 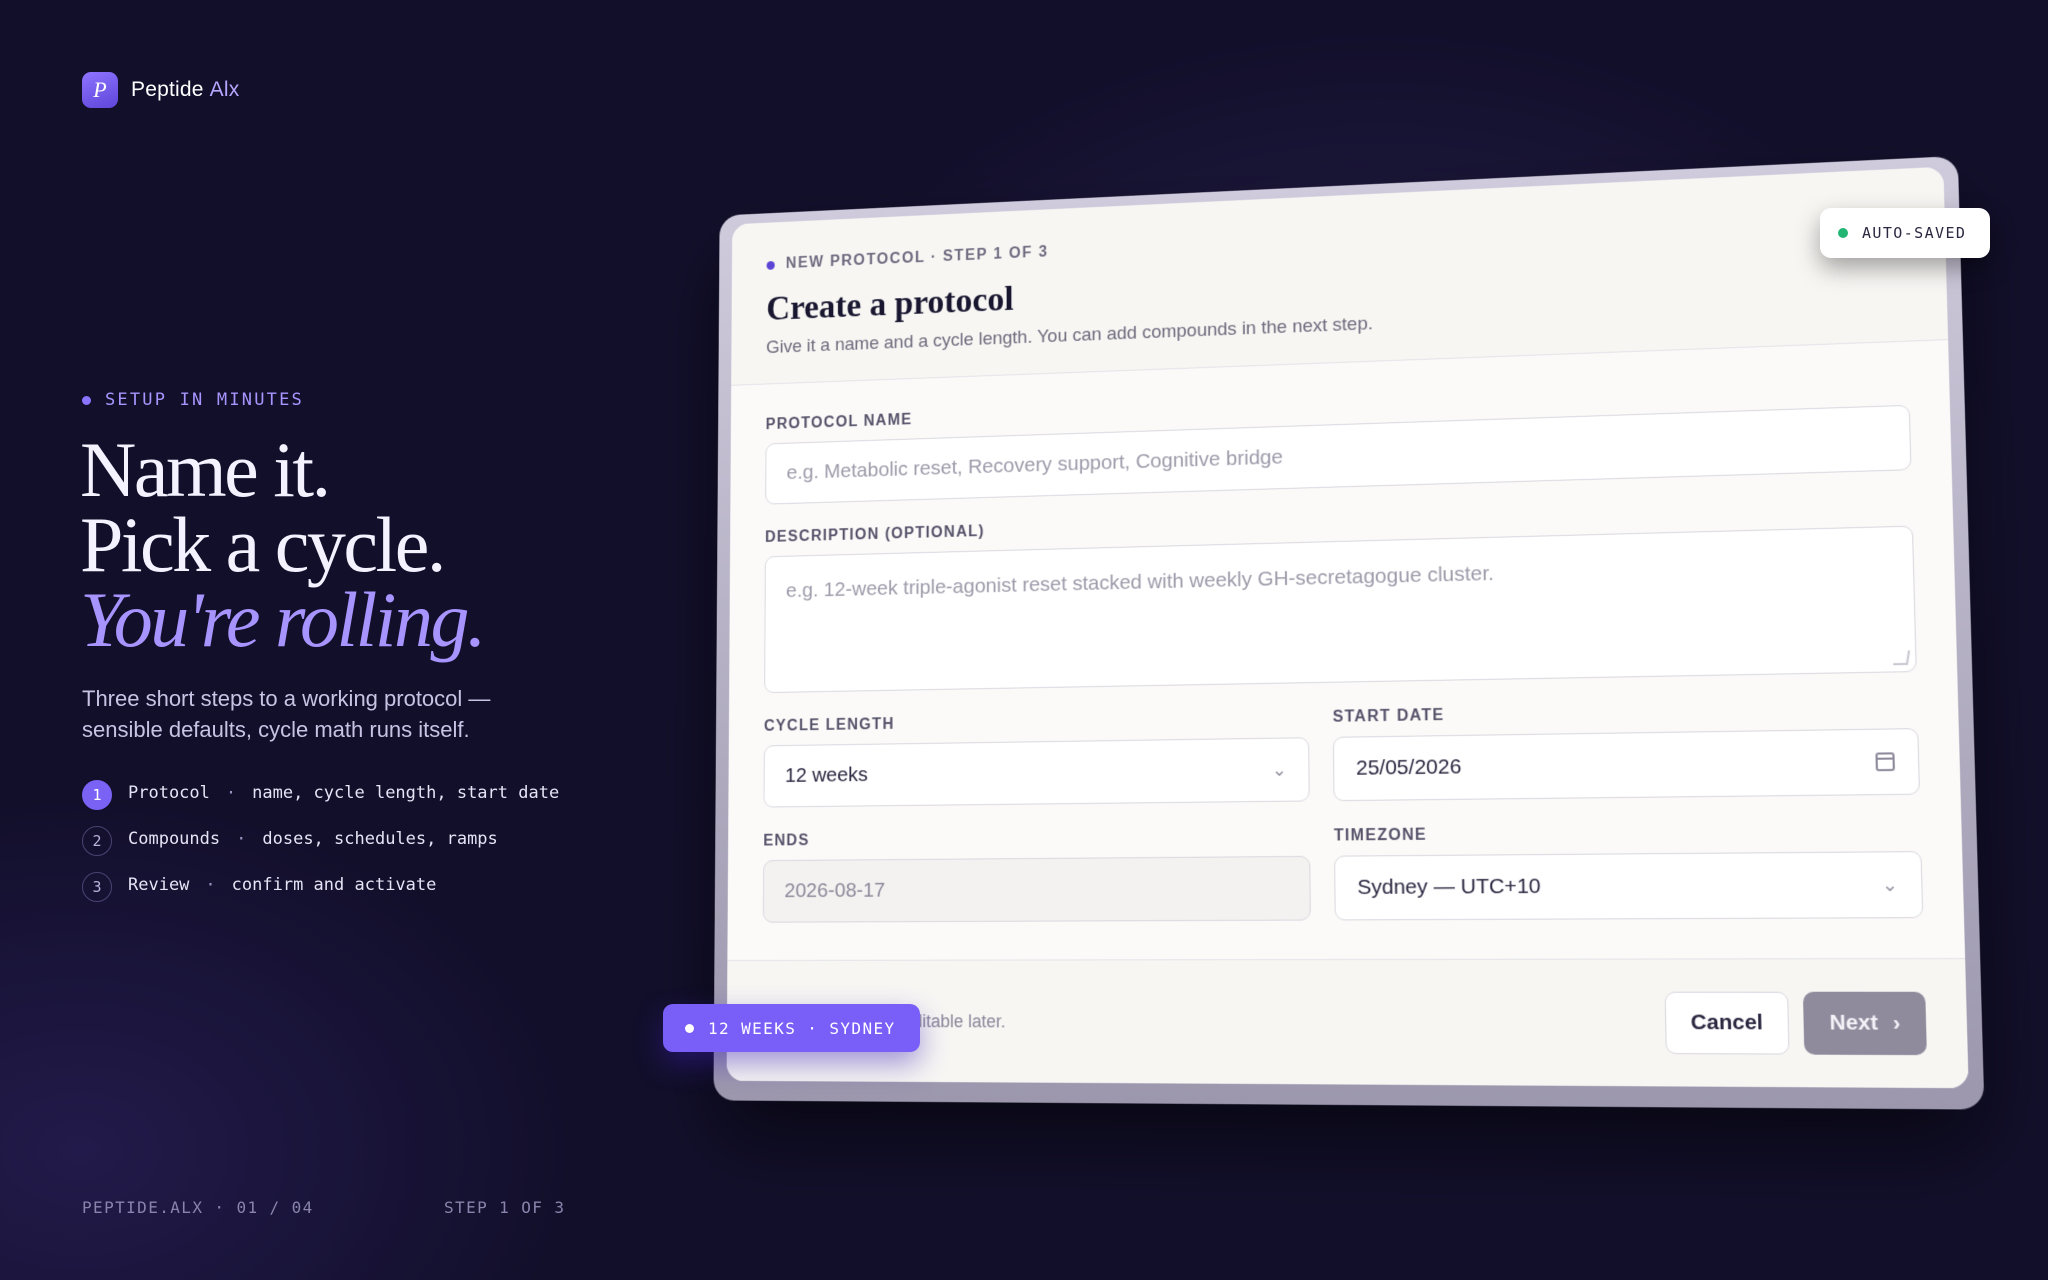 I want to click on eyebrow-text: SETUP IN MINUTES, so click(x=204, y=400).